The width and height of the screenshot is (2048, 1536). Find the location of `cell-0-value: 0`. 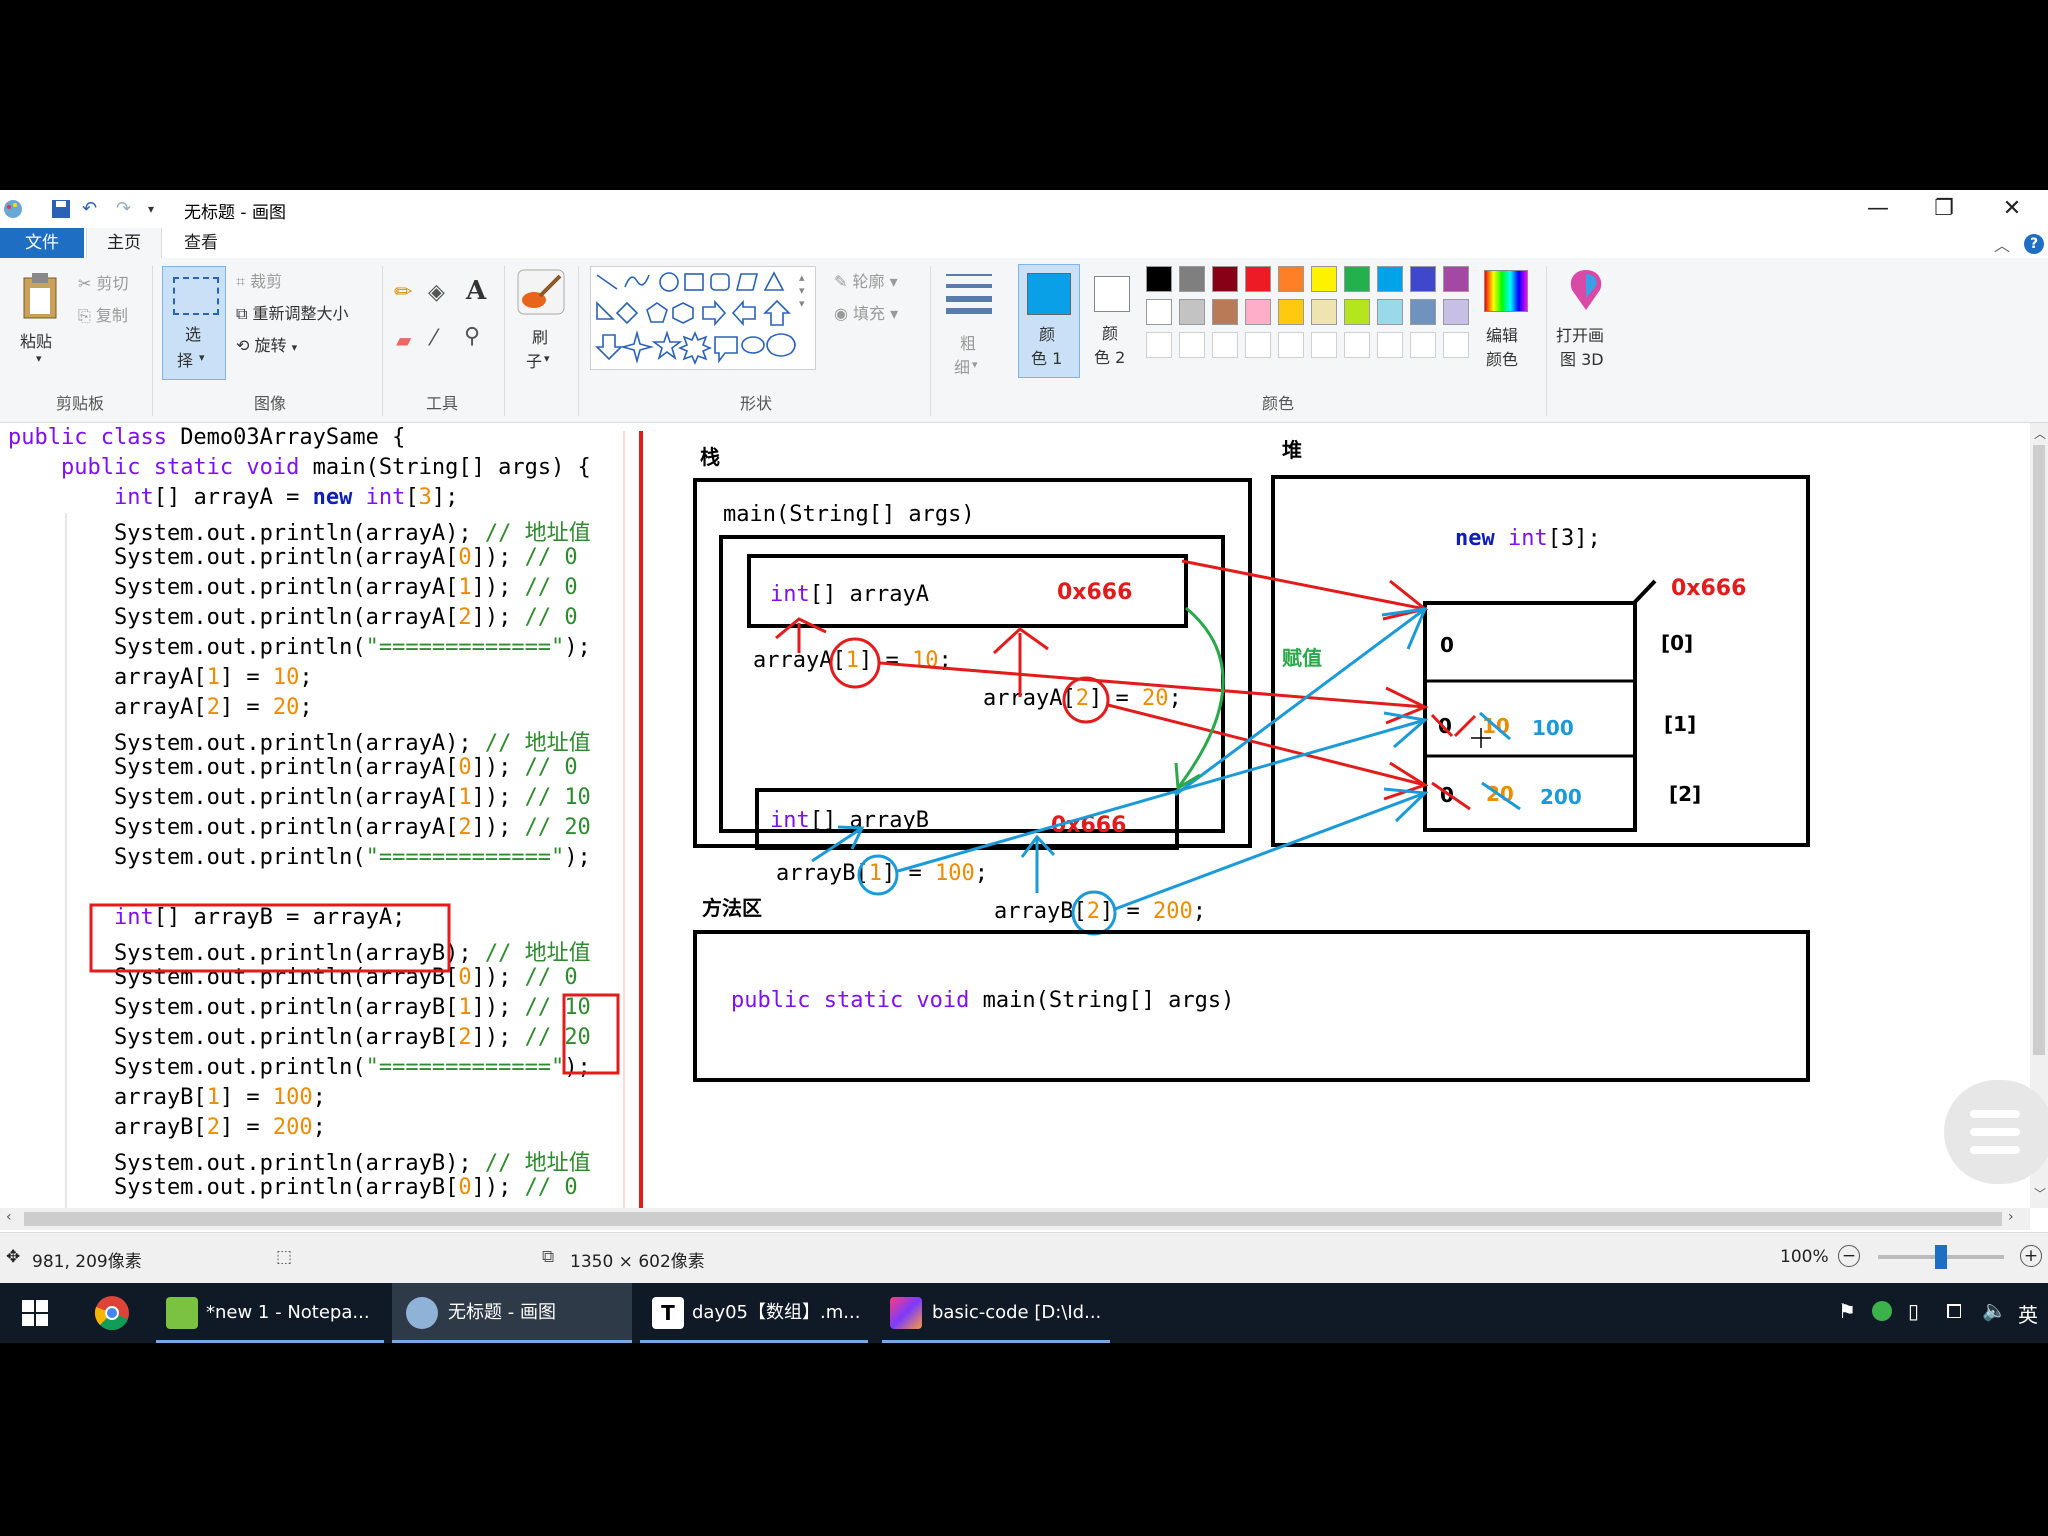

cell-0-value: 0 is located at coordinates (1447, 645).